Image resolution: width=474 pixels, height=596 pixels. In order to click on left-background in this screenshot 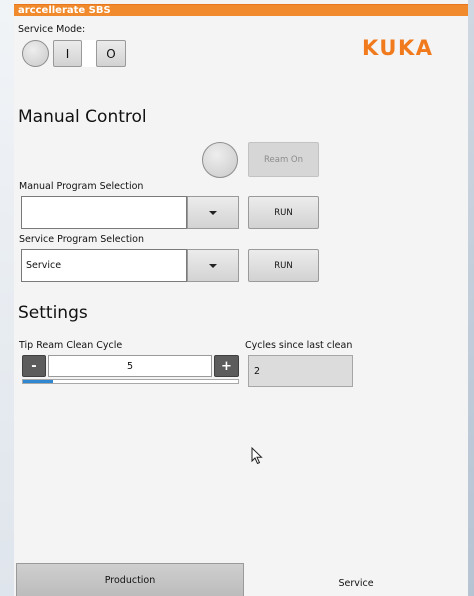, I will do `click(7, 298)`.